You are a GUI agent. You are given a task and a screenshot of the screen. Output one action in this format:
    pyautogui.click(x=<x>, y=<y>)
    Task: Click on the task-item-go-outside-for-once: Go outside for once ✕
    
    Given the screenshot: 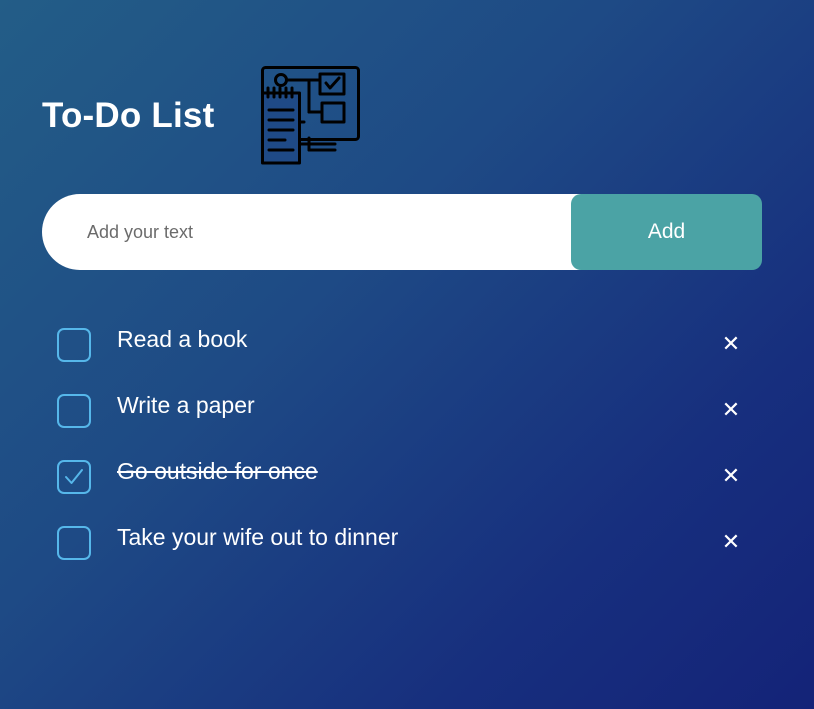 What is the action you would take?
    pyautogui.click(x=402, y=475)
    